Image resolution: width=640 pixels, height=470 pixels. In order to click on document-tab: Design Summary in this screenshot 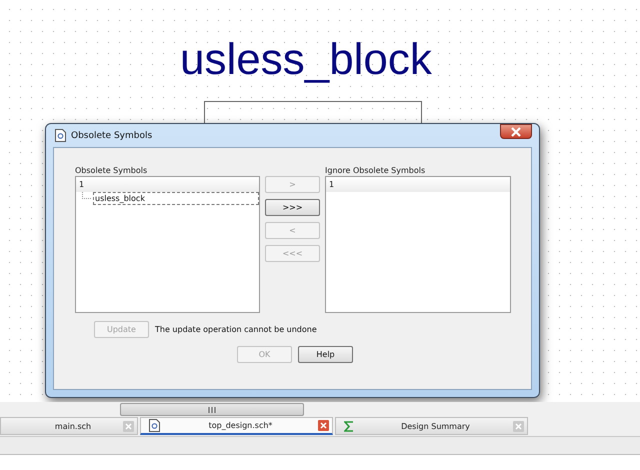, I will do `click(431, 426)`.